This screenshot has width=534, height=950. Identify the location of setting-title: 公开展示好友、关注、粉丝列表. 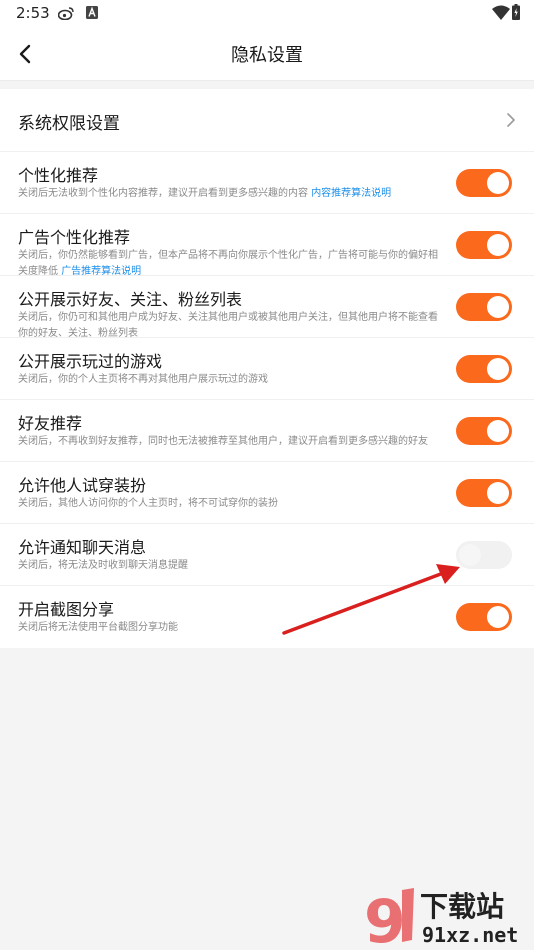
(130, 299).